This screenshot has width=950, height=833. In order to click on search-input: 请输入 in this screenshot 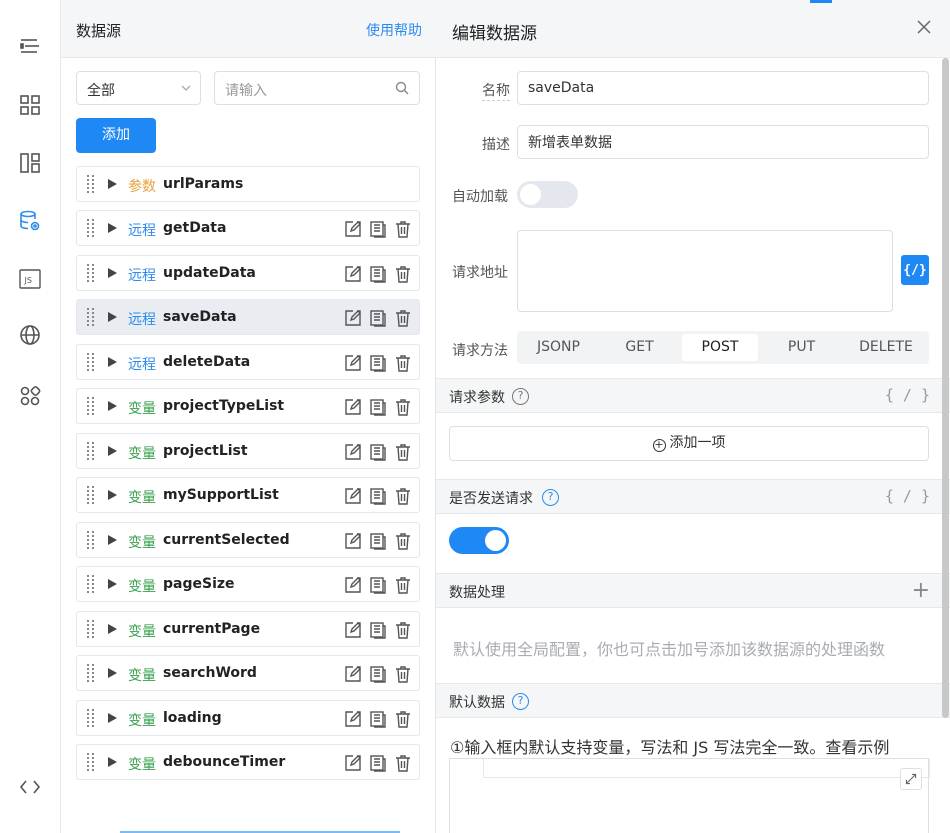, I will do `click(317, 88)`.